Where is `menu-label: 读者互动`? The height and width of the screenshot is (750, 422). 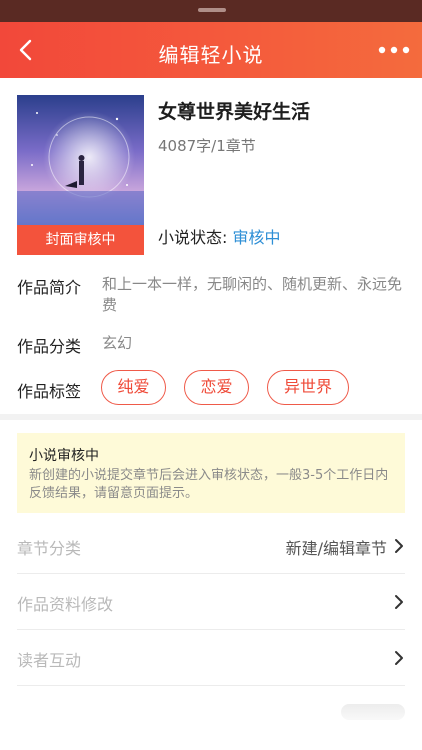 menu-label: 读者互动 is located at coordinates (49, 660).